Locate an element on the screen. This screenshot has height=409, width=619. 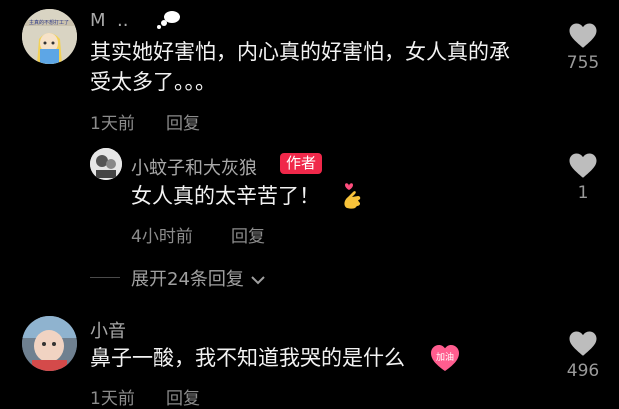
comment-text: 鼻子一酸，我不知道我哭的是什么 is located at coordinates (247, 358).